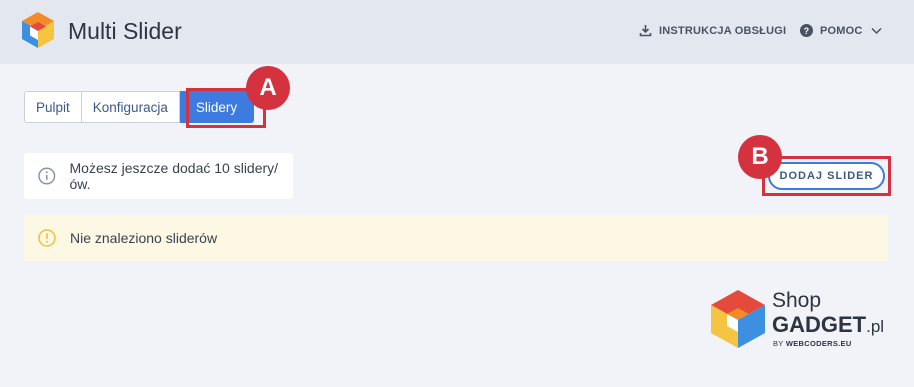  What do you see at coordinates (819, 324) in the screenshot?
I see `brand-gadget-word: GADGET` at bounding box center [819, 324].